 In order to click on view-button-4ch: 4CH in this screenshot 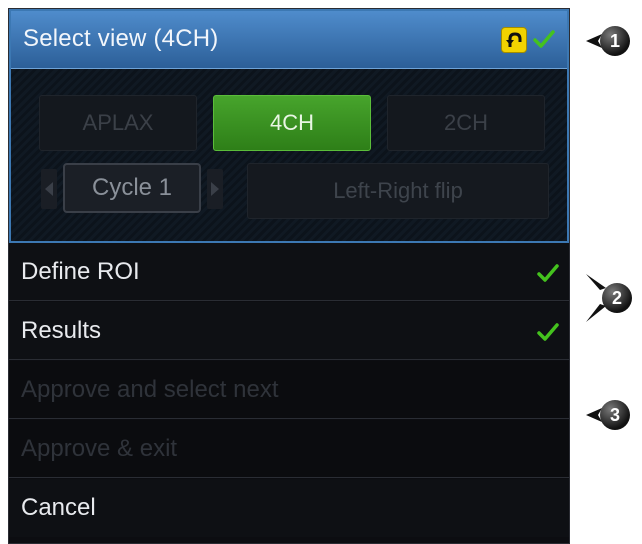, I will do `click(292, 123)`.